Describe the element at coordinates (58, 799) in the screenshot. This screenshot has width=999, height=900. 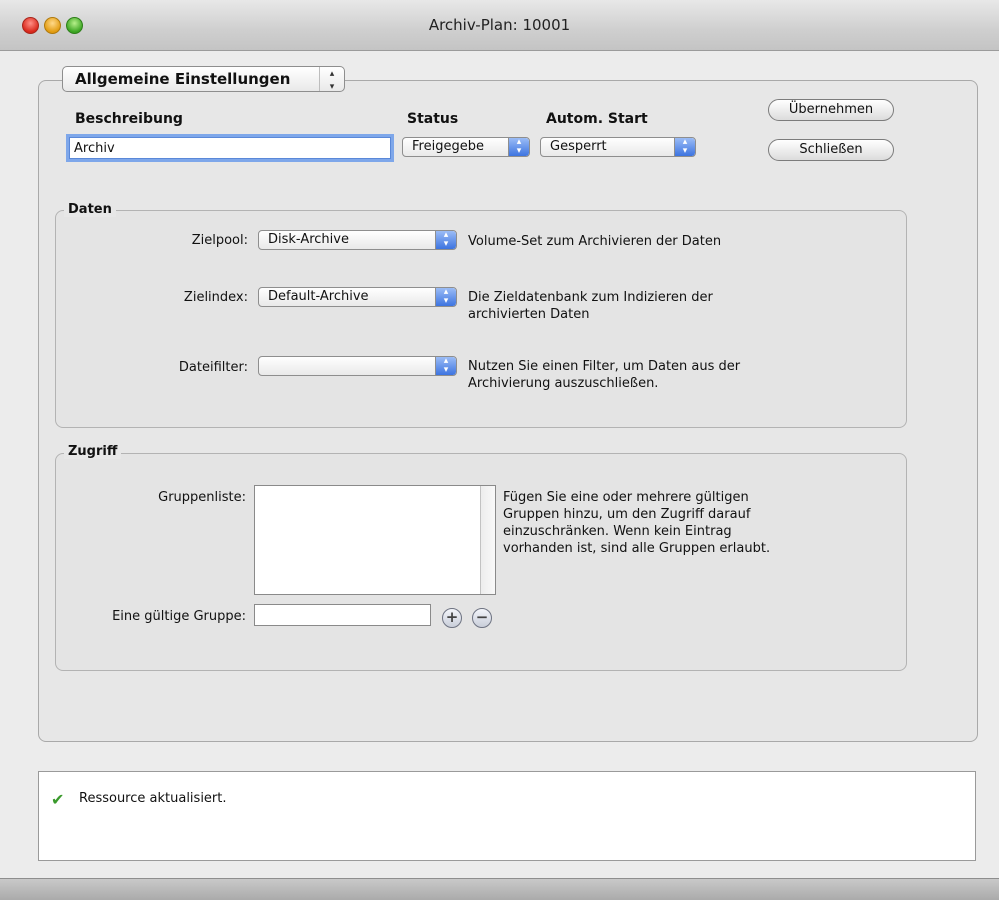
I see `checkmark-icon: ✔` at that location.